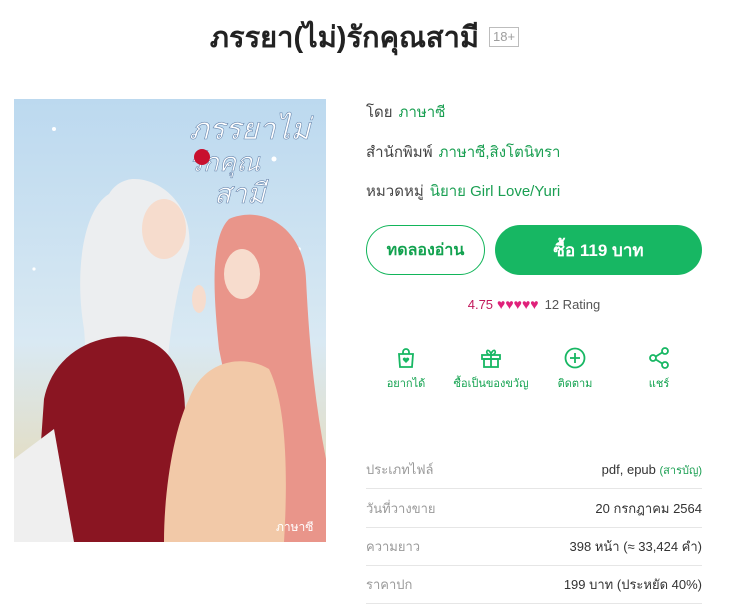 The width and height of the screenshot is (729, 607). What do you see at coordinates (628, 469) in the screenshot?
I see `spec-value: pdf, epub` at bounding box center [628, 469].